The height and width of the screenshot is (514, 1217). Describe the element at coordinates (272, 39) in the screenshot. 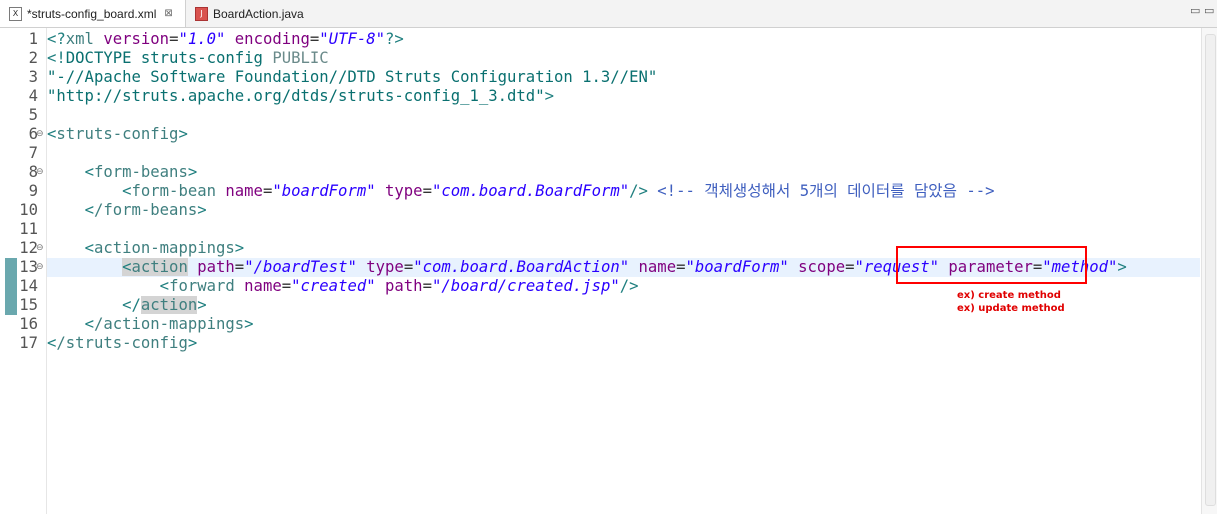

I see `attr-name: encoding` at that location.